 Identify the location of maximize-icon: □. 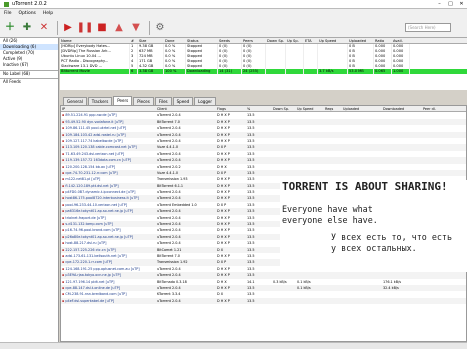
(450, 4).